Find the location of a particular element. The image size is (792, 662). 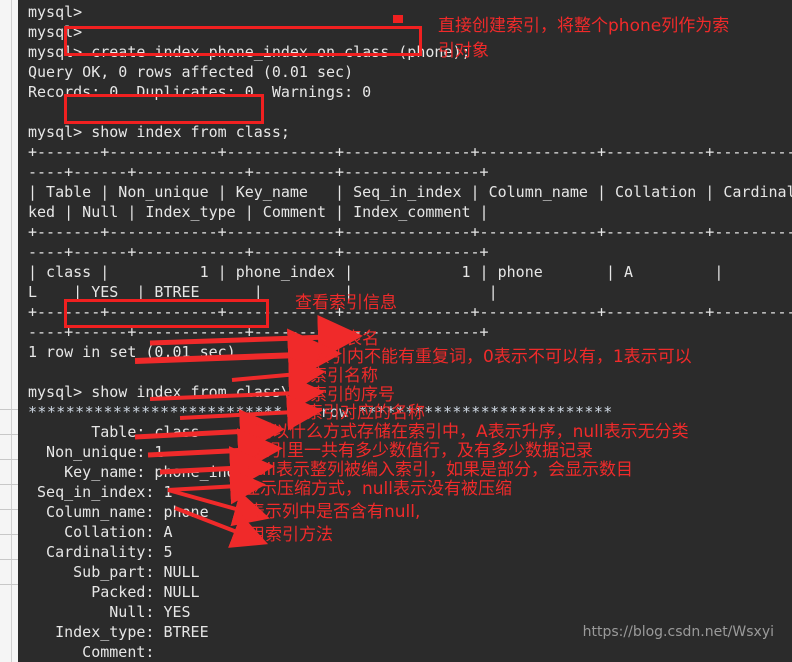

highlight-marker-dot is located at coordinates (398, 19).